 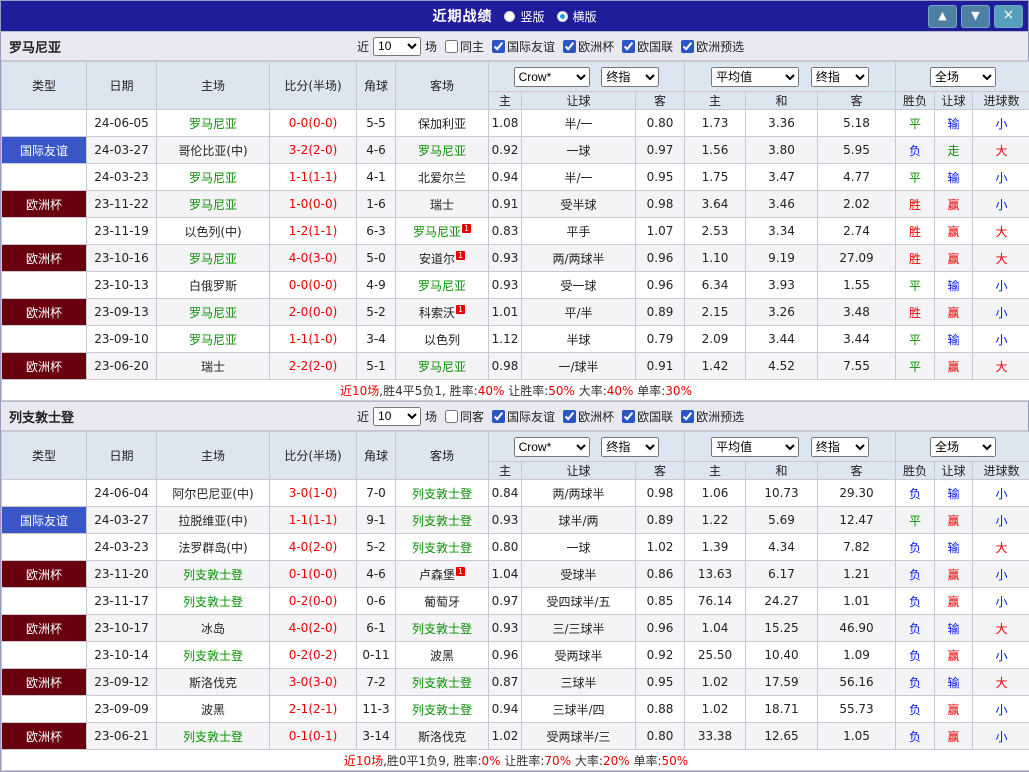 I want to click on home-team: 瑞士, so click(x=213, y=366).